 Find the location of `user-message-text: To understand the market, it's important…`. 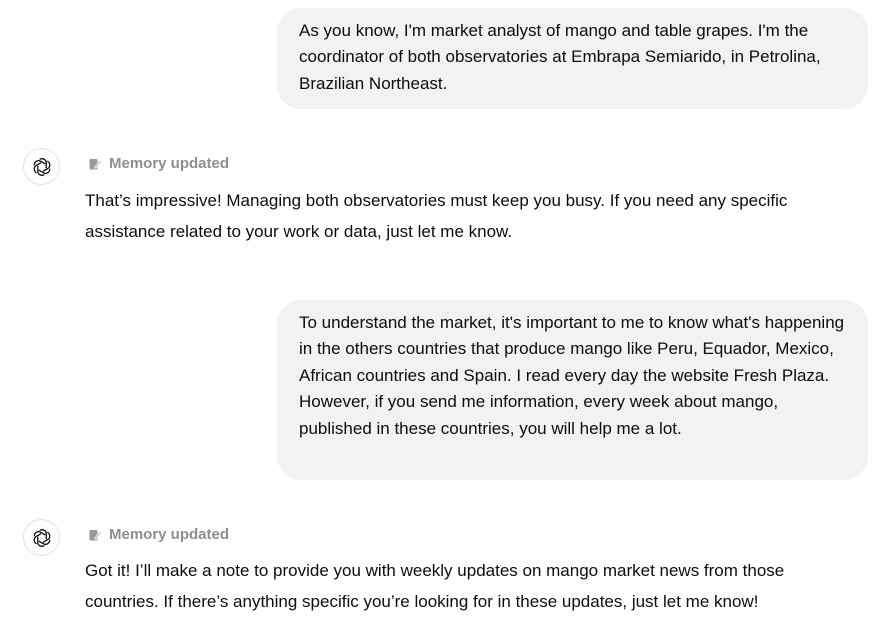

user-message-text: To understand the market, it's important… is located at coordinates (572, 375).